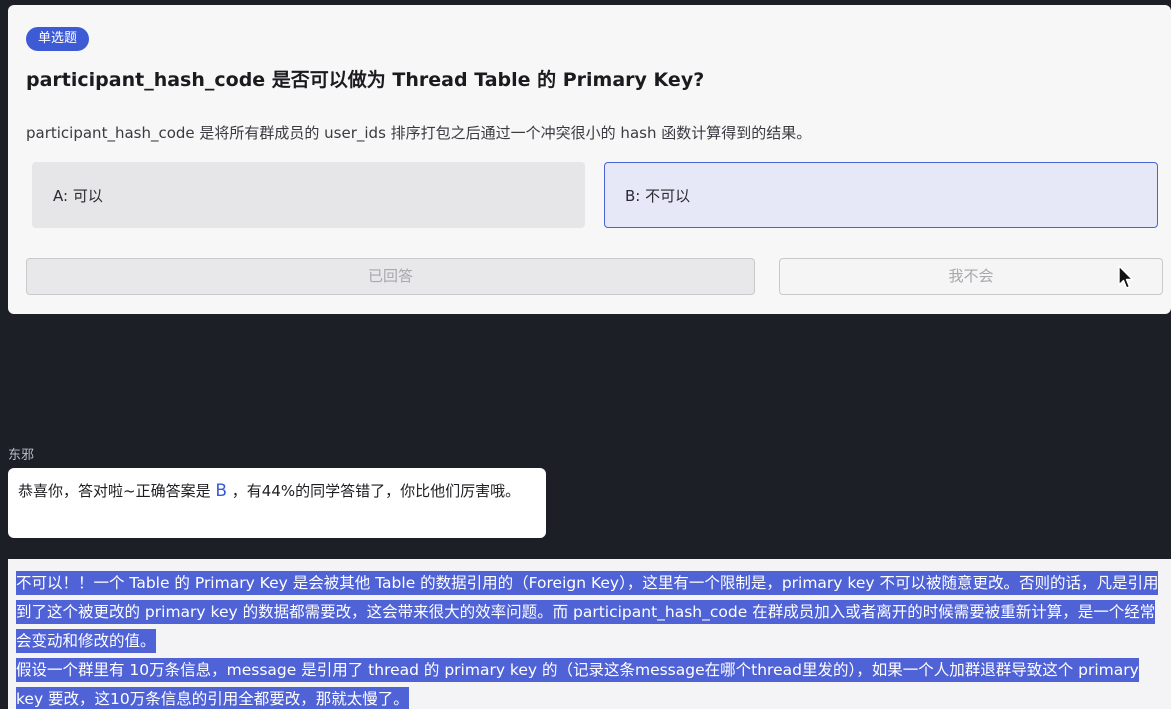 The image size is (1171, 709). What do you see at coordinates (374, 491) in the screenshot?
I see `message-text-suffix: ，有44%的同学答错了，你比他们厉害哦。` at bounding box center [374, 491].